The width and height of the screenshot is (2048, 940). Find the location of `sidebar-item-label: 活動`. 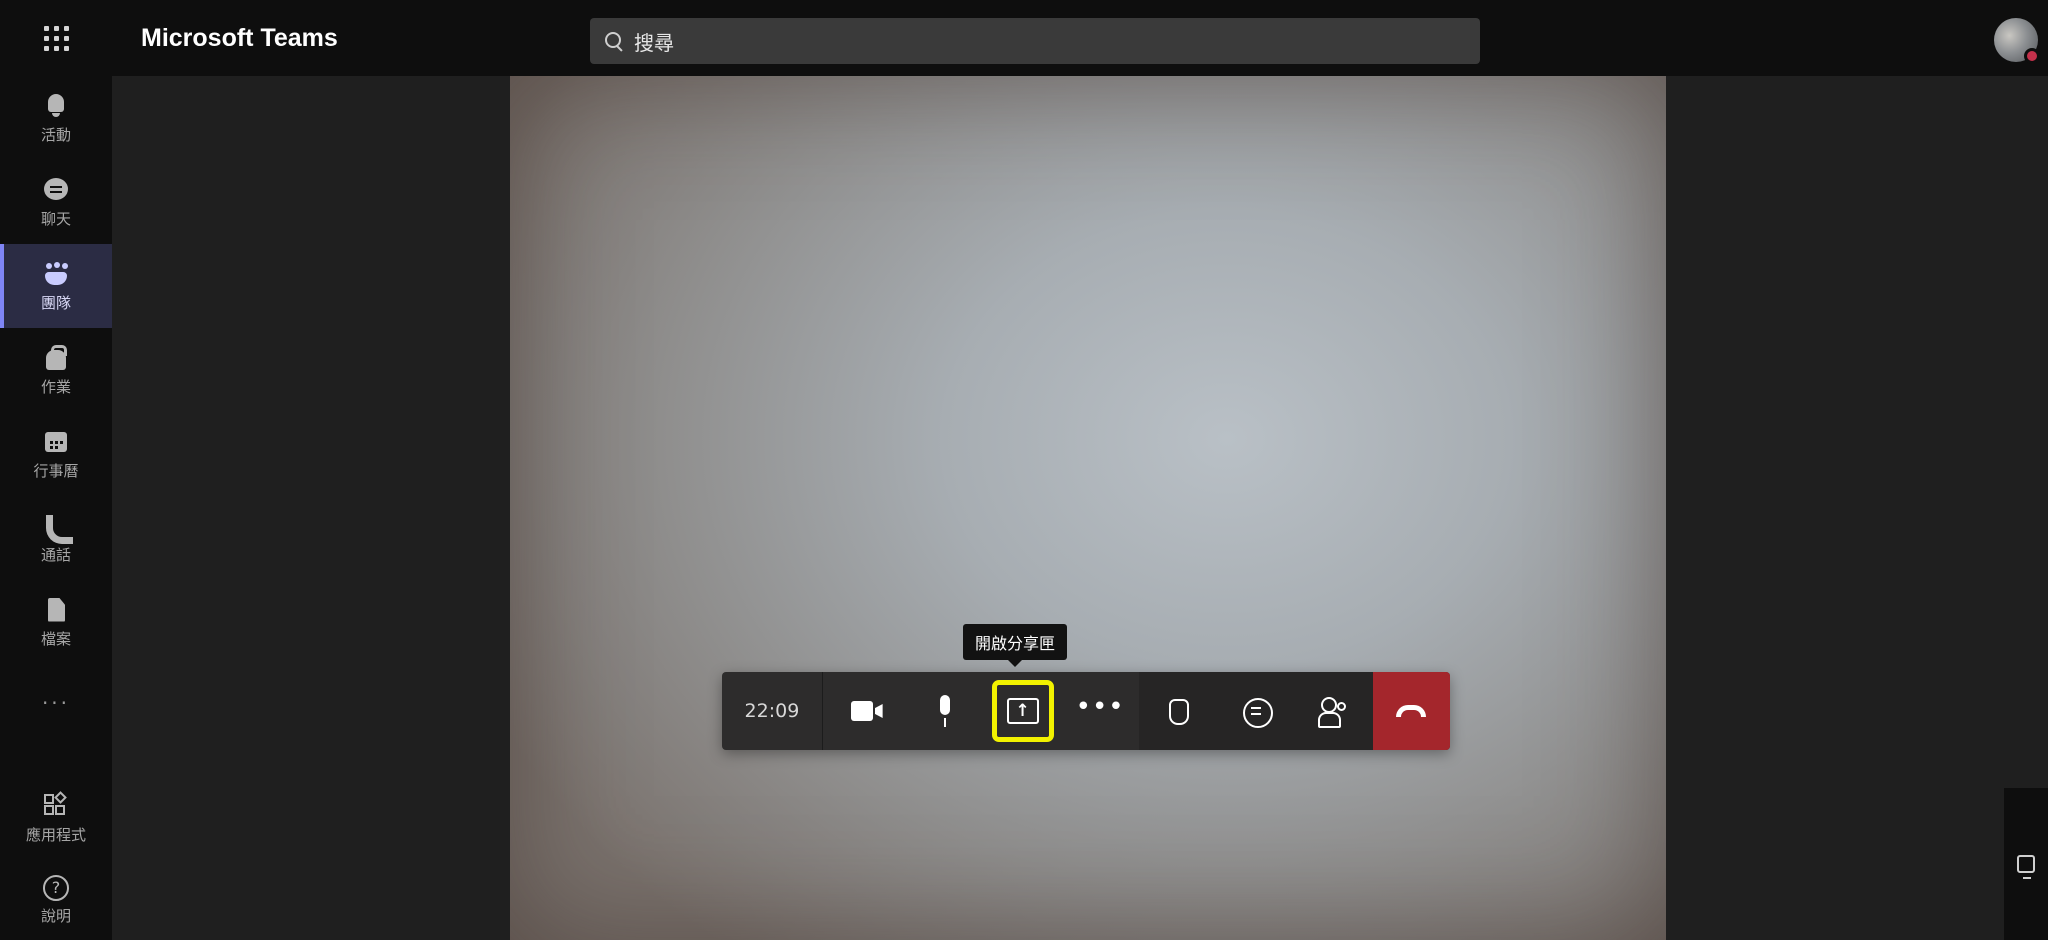

sidebar-item-label: 活動 is located at coordinates (55, 134).